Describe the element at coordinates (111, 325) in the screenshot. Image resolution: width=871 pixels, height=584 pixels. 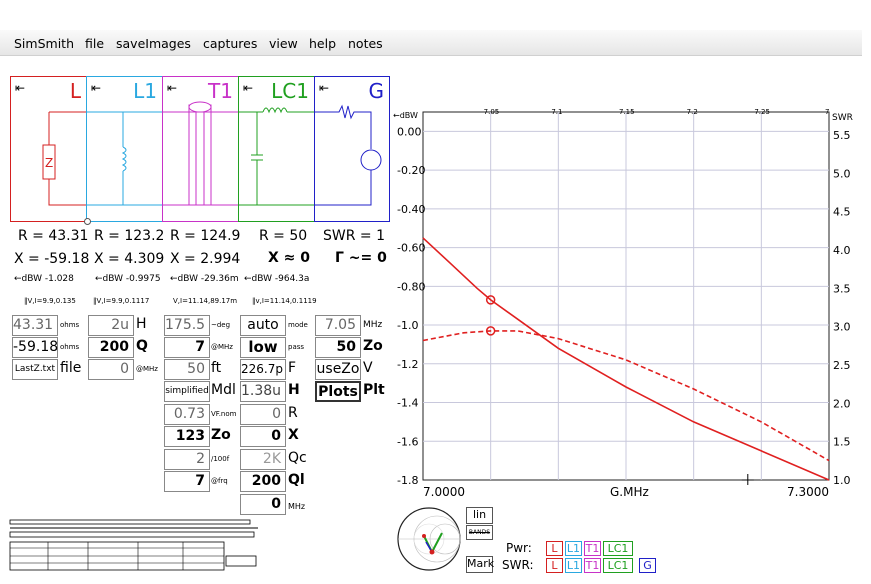
I see `l1-inductance-input: 2u` at that location.